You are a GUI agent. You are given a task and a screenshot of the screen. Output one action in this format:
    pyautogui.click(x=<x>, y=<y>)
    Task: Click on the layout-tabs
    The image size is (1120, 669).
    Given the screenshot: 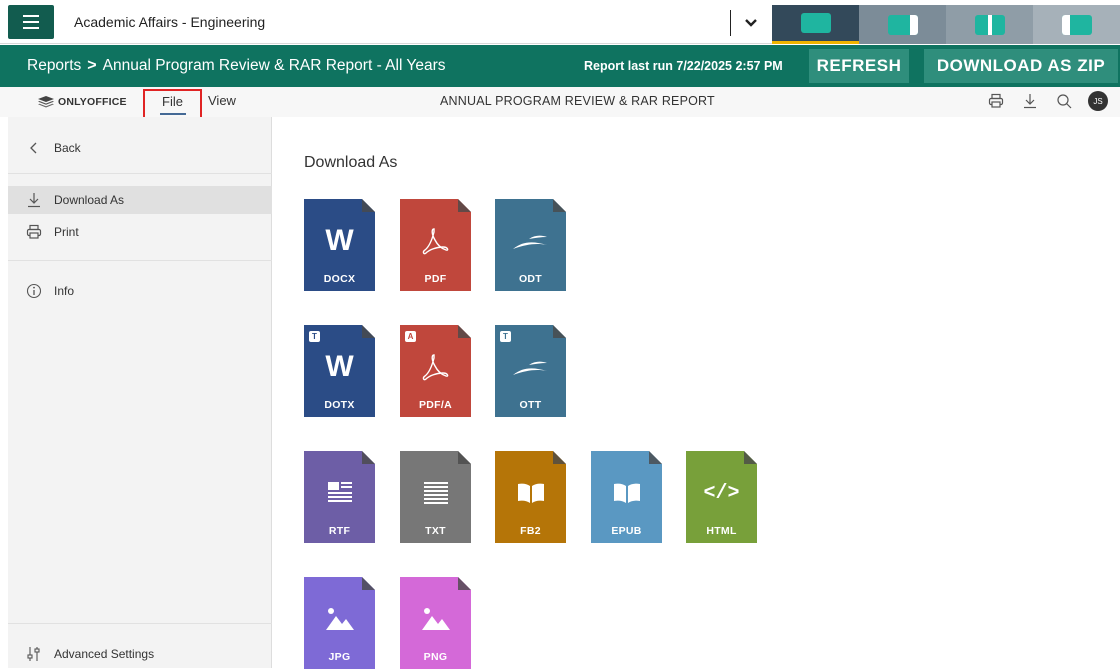 What is the action you would take?
    pyautogui.click(x=946, y=24)
    